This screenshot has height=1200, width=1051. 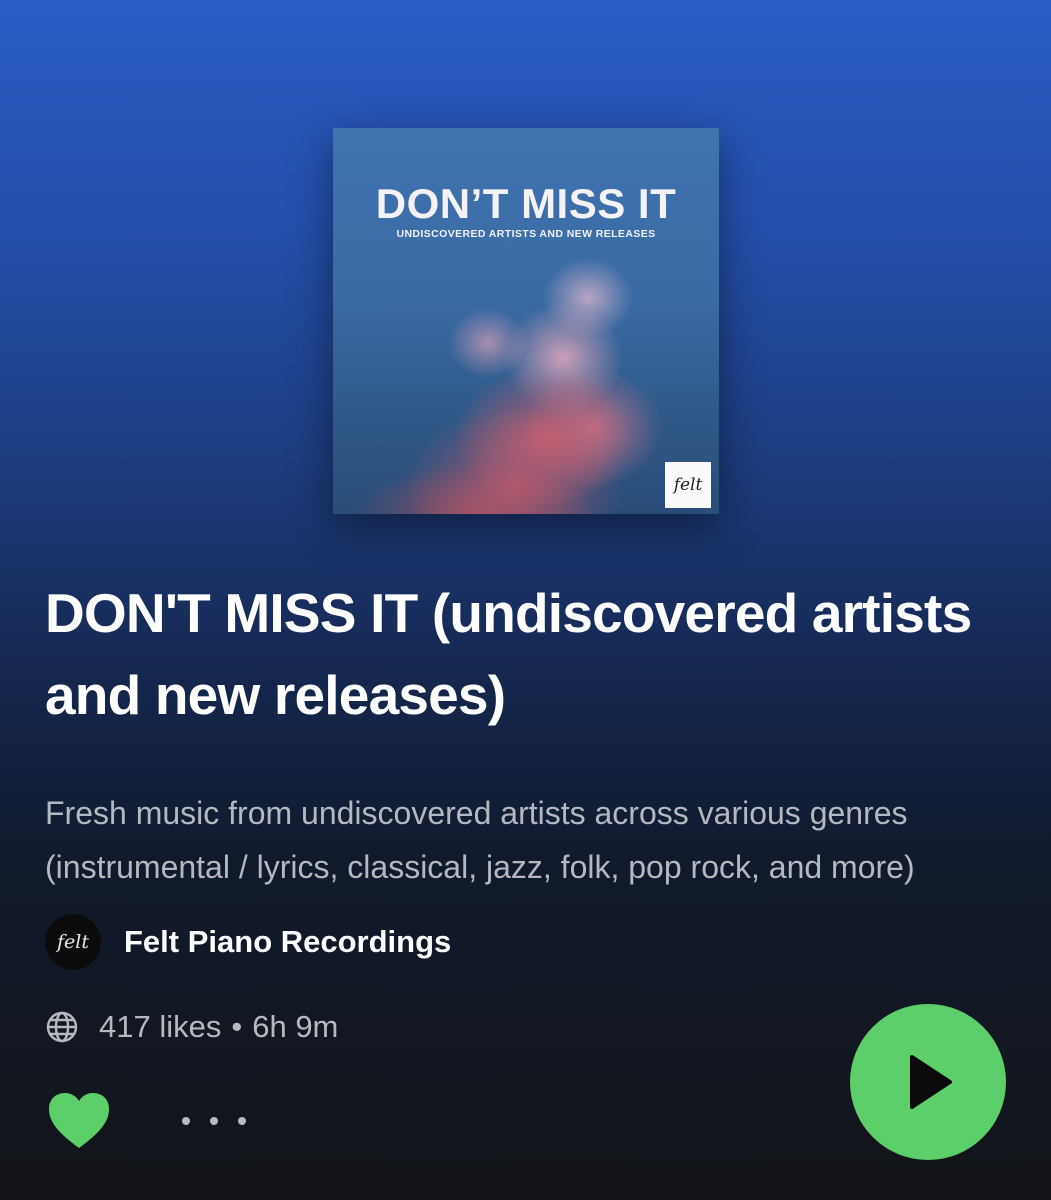 I want to click on owner-row: felt Felt Piano Recordings, so click(x=248, y=942).